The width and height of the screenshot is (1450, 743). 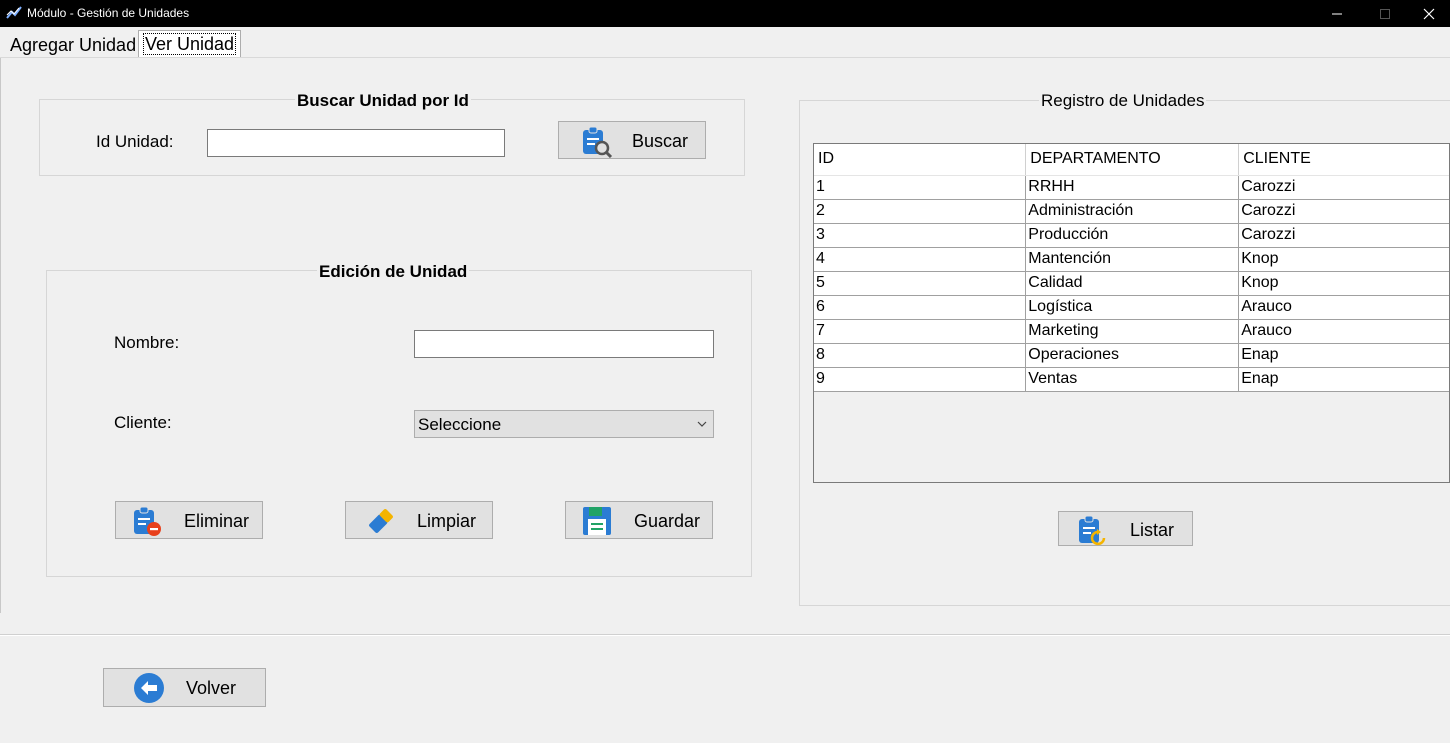 I want to click on cell-departamento: Ventas, so click(x=1132, y=379).